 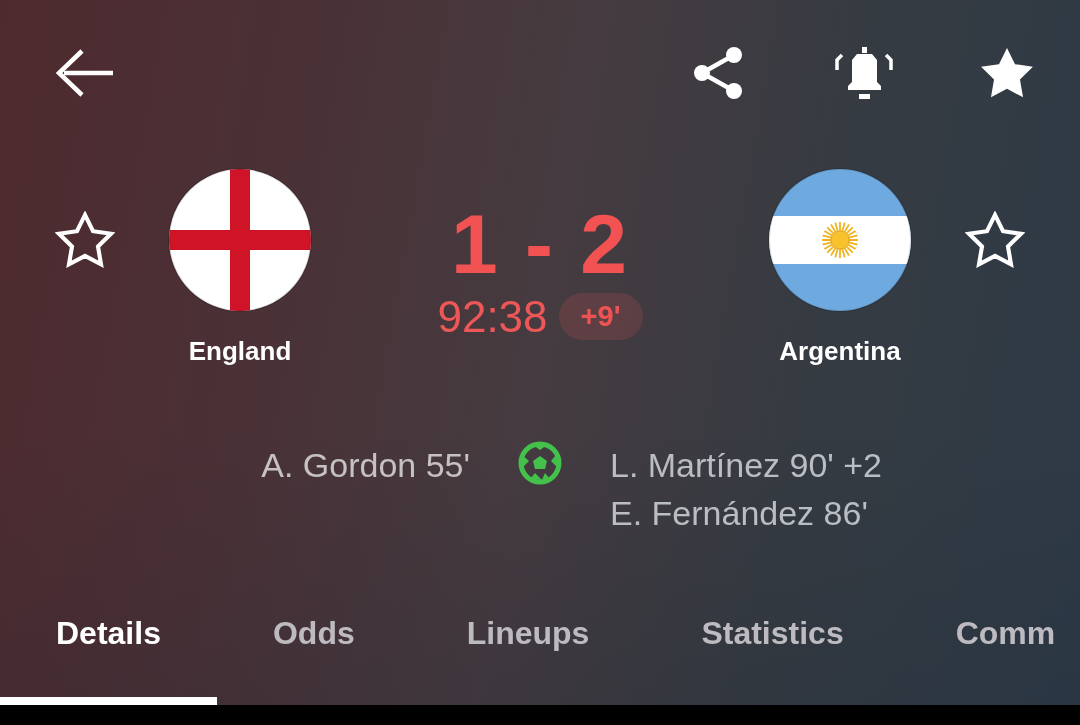 What do you see at coordinates (540, 463) in the screenshot?
I see `soccer-ball-icon` at bounding box center [540, 463].